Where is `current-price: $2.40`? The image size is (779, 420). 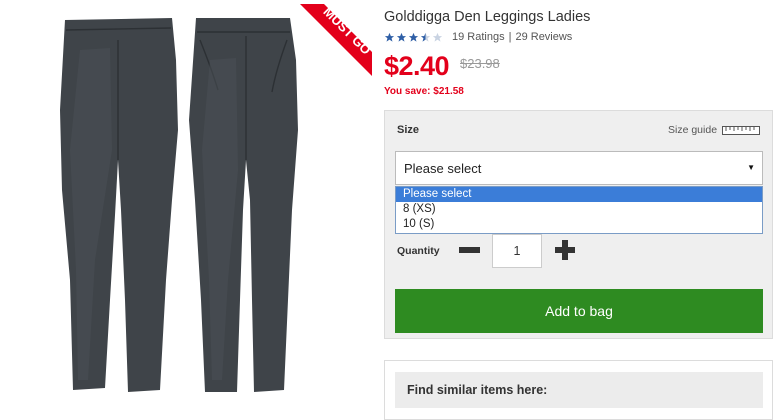
current-price: $2.40 is located at coordinates (417, 66).